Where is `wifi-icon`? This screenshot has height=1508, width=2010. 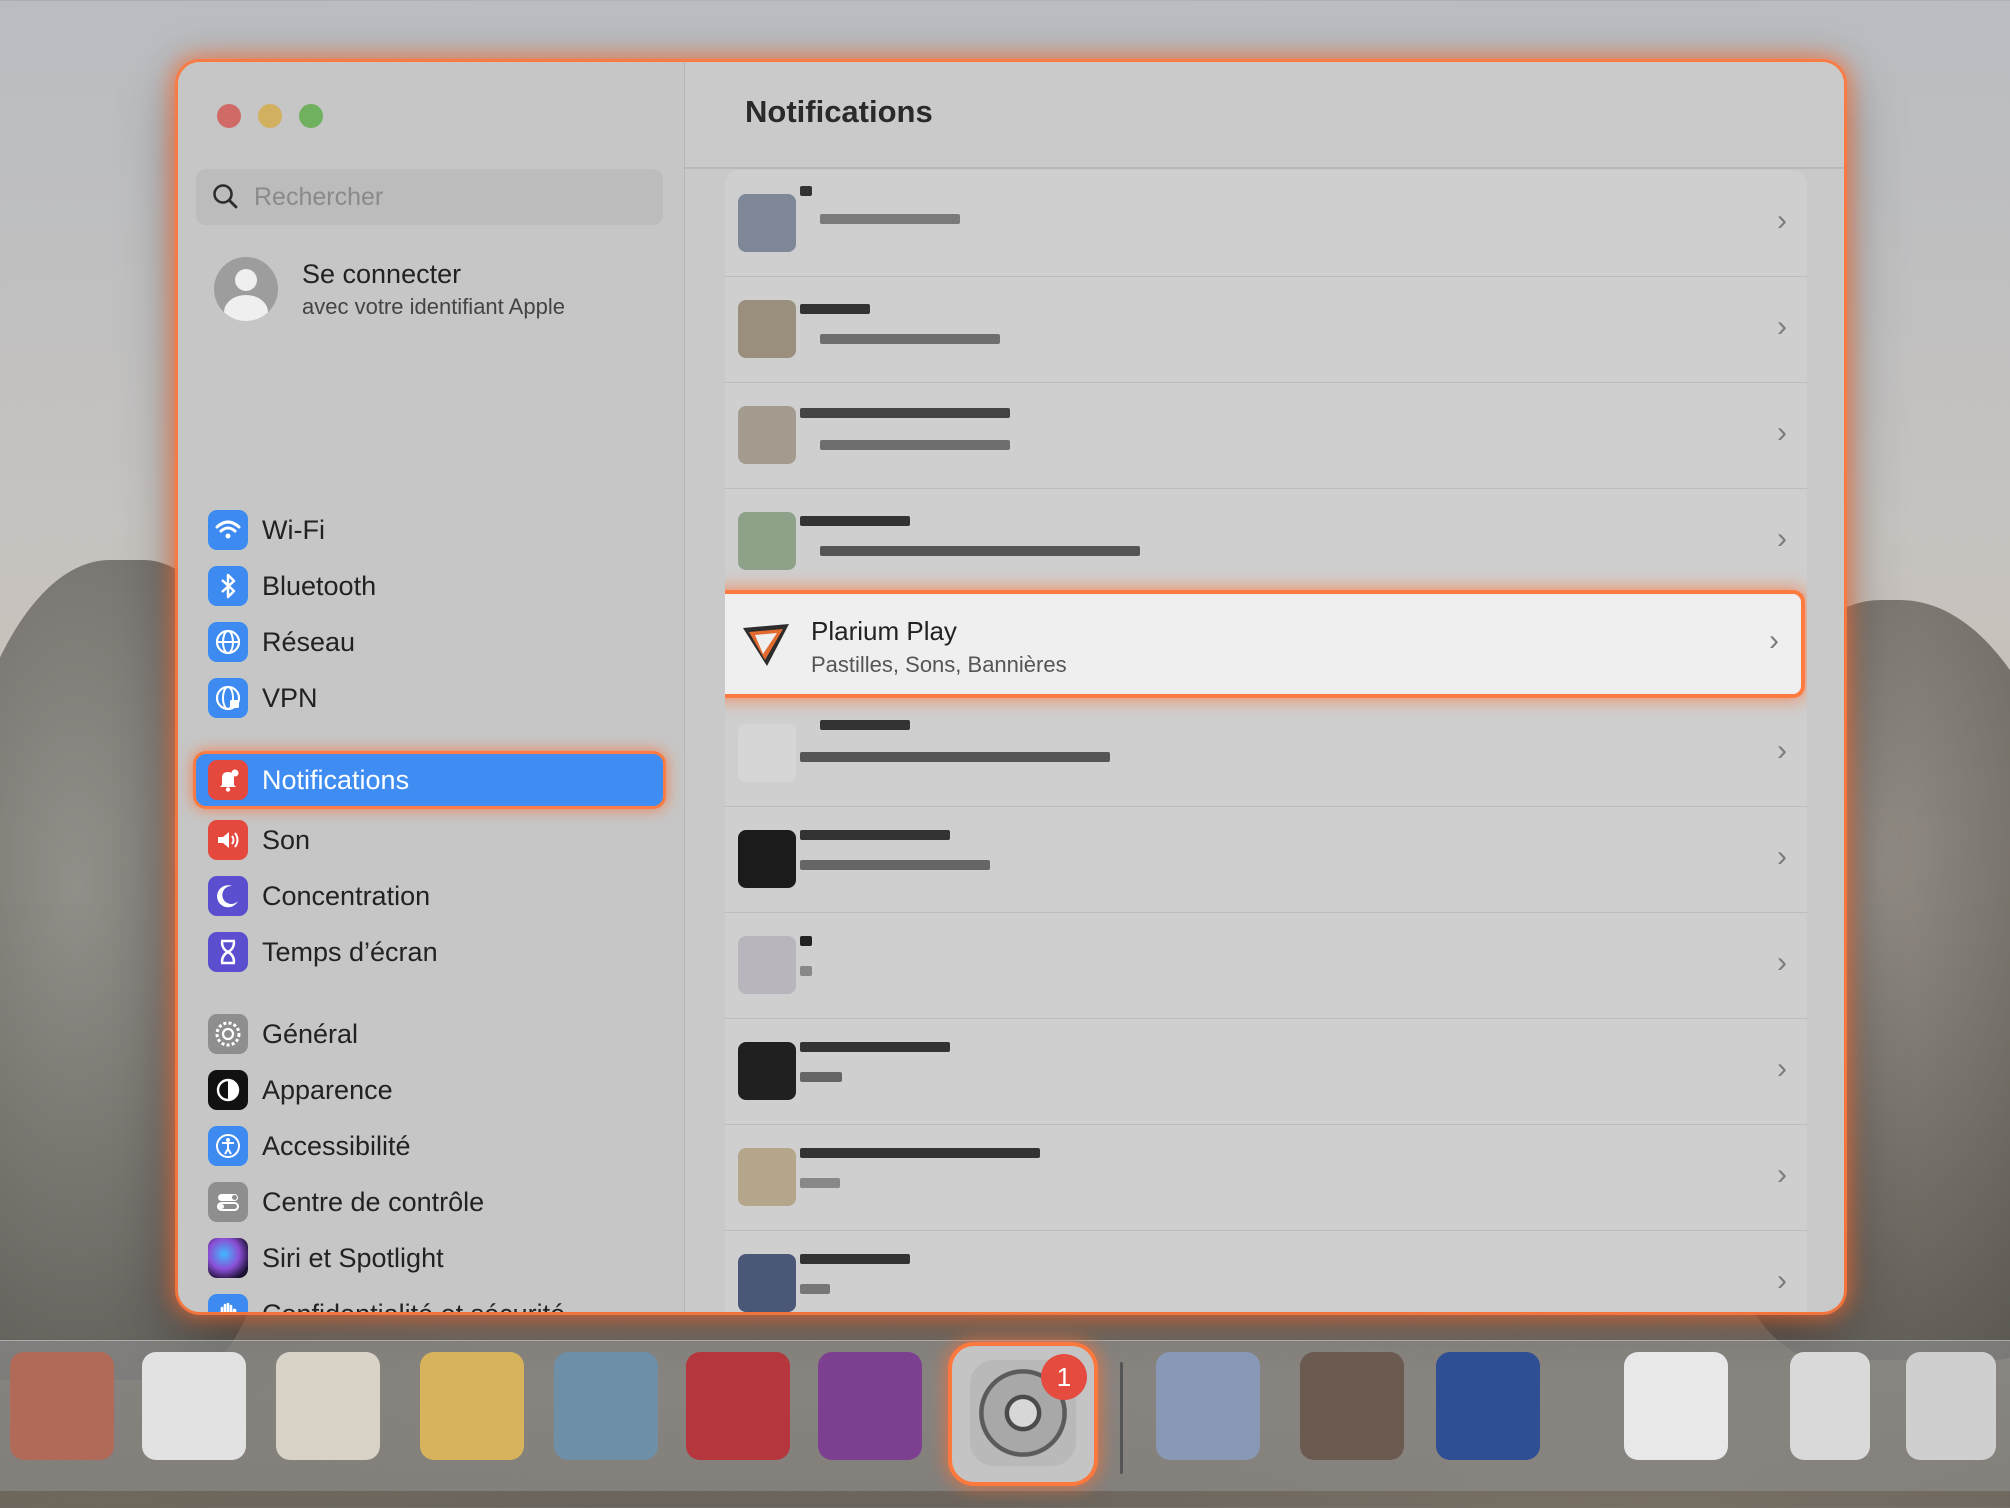 wifi-icon is located at coordinates (228, 530).